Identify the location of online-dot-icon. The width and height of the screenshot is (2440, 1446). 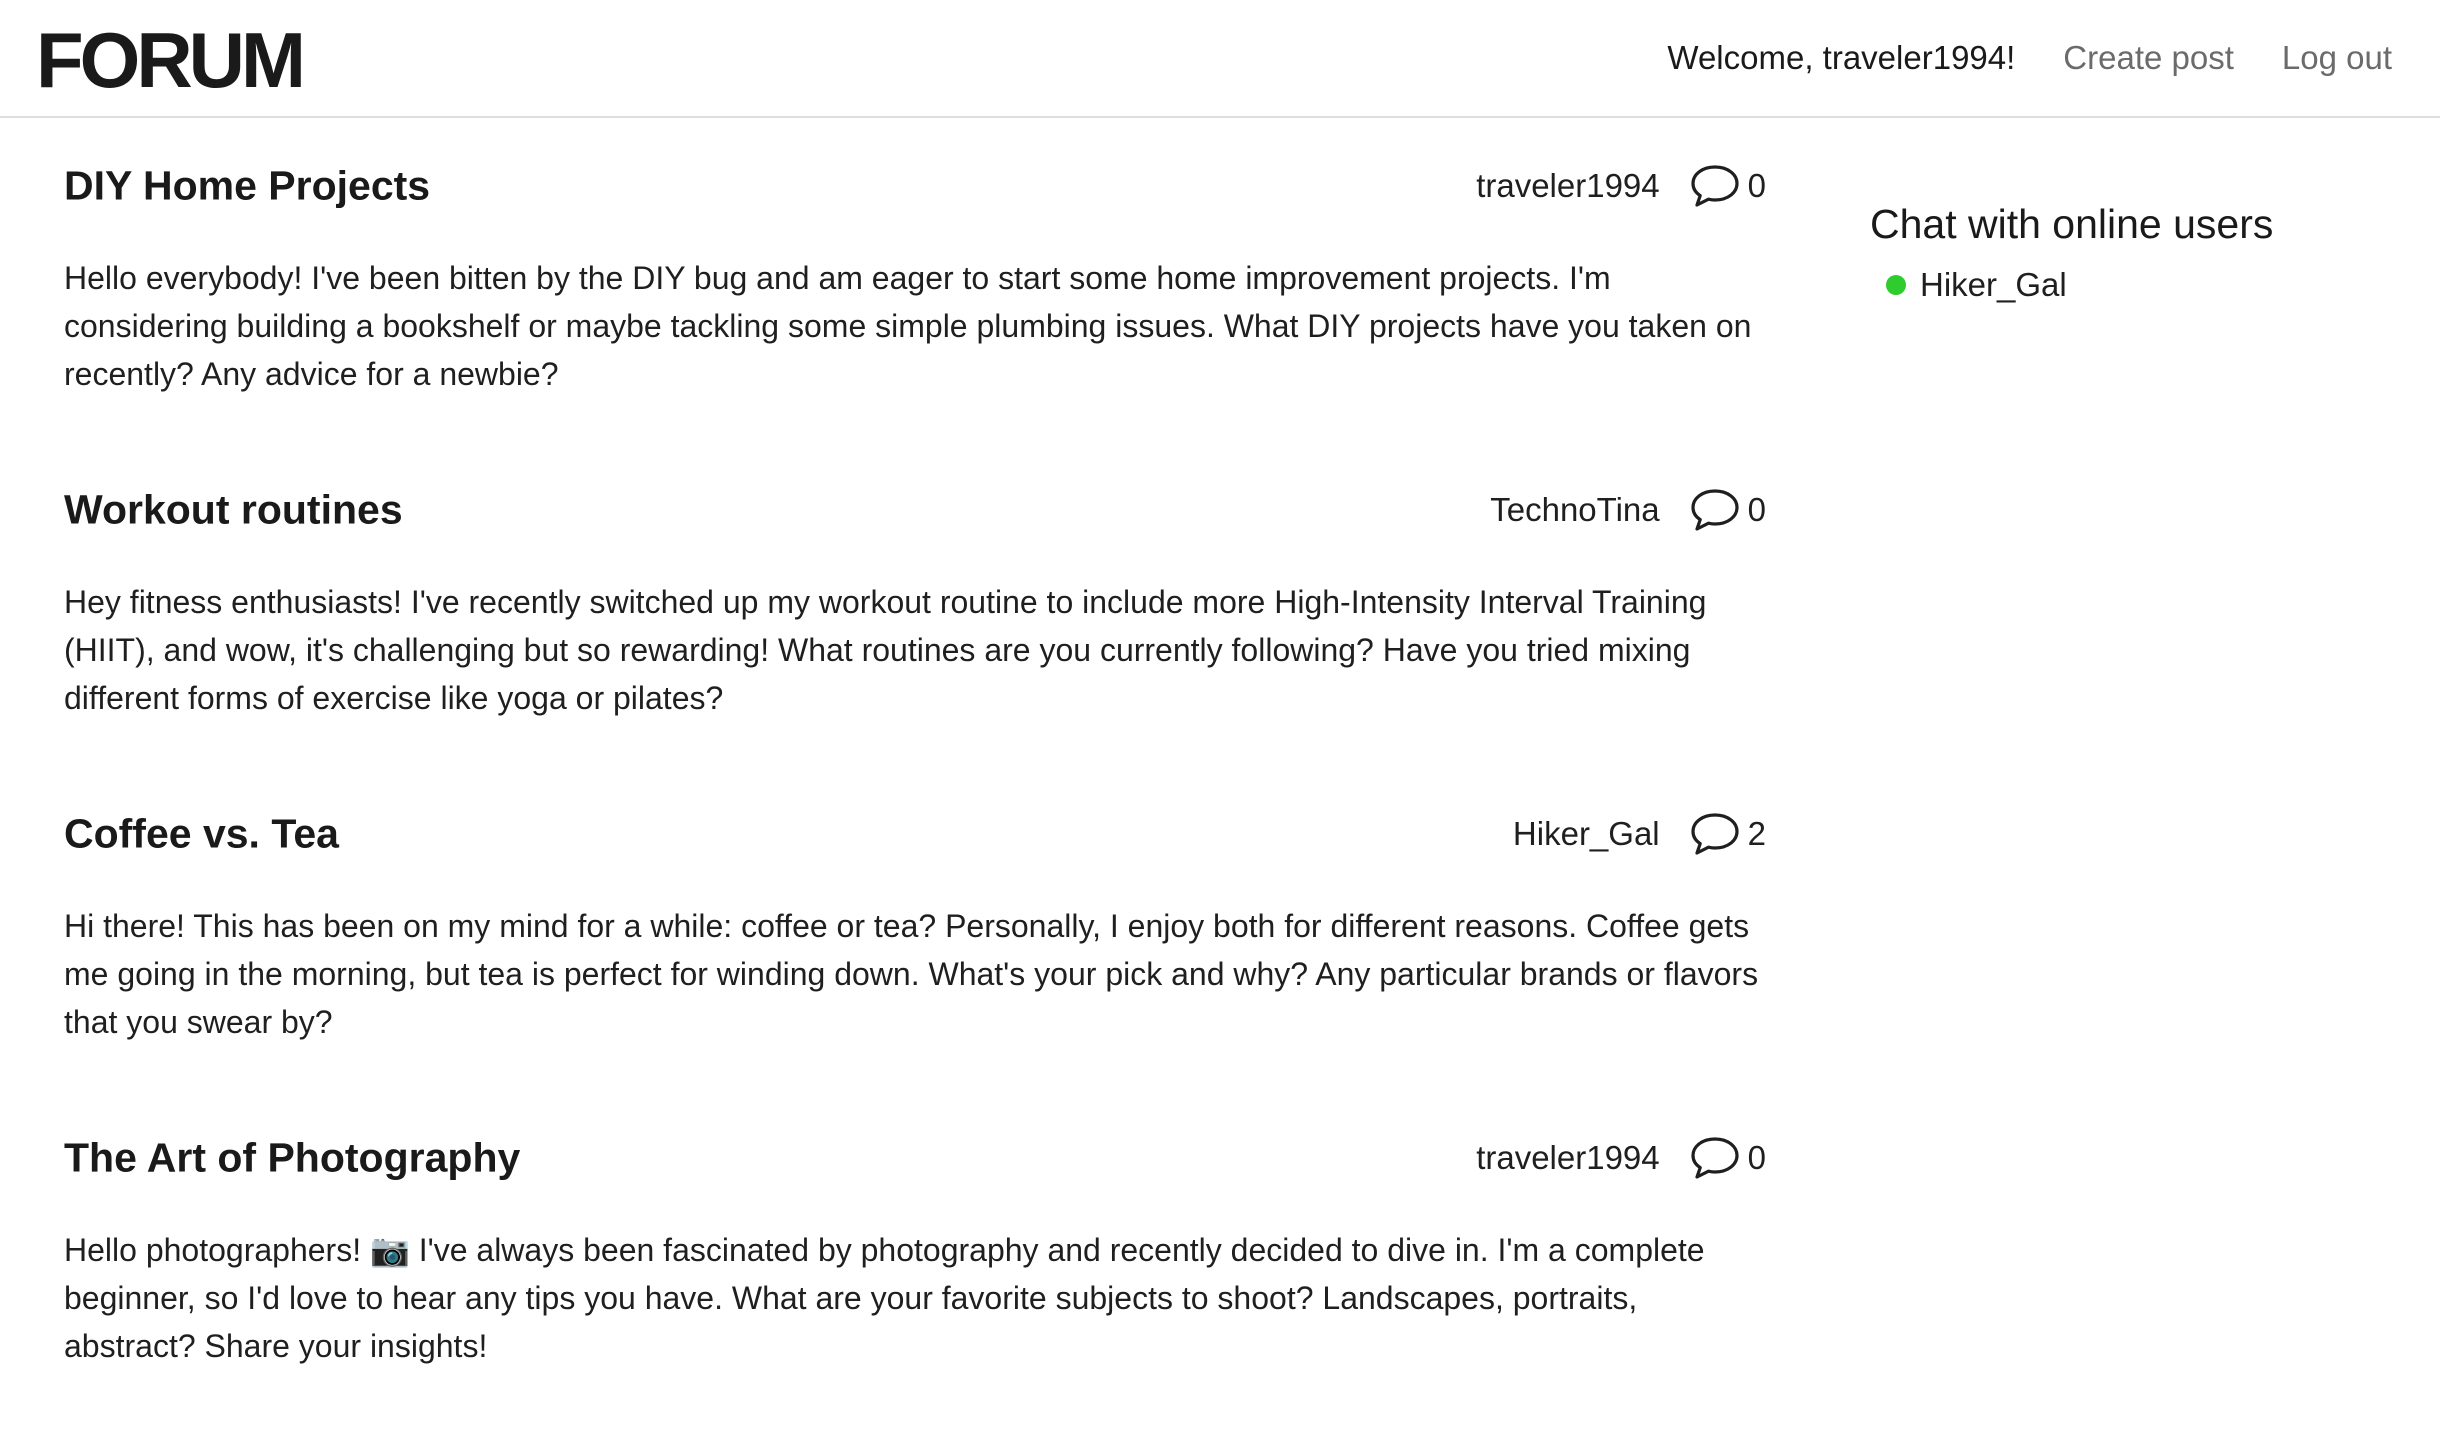
(1896, 285).